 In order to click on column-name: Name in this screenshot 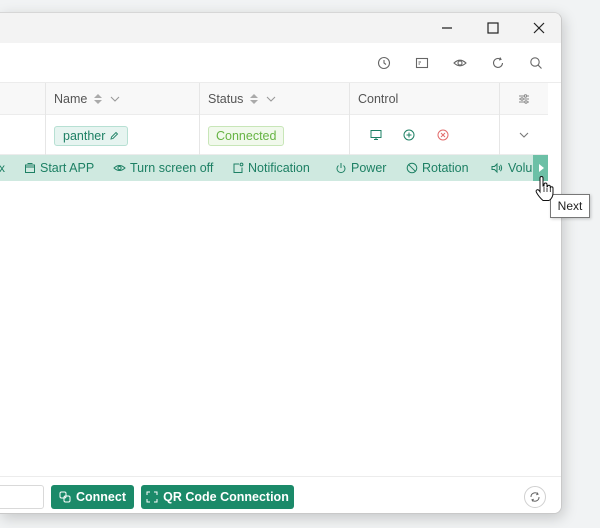, I will do `click(122, 99)`.